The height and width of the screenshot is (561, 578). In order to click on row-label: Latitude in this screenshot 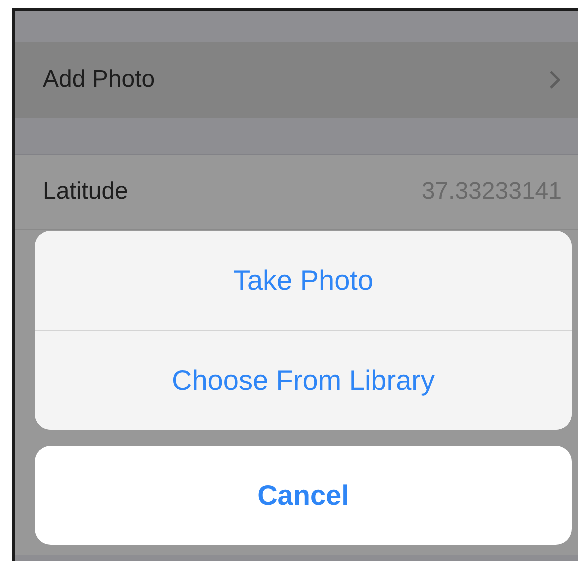, I will do `click(85, 192)`.